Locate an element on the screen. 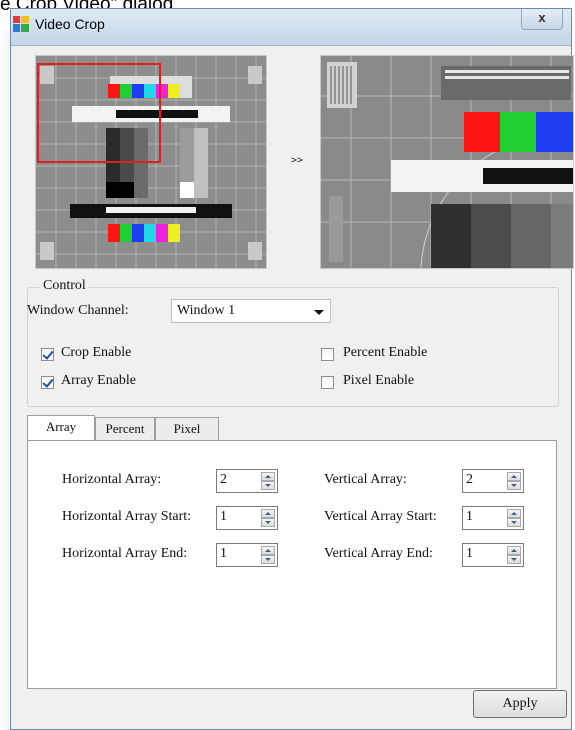 This screenshot has width=575, height=730. horizontal-array-value: 2 is located at coordinates (223, 480).